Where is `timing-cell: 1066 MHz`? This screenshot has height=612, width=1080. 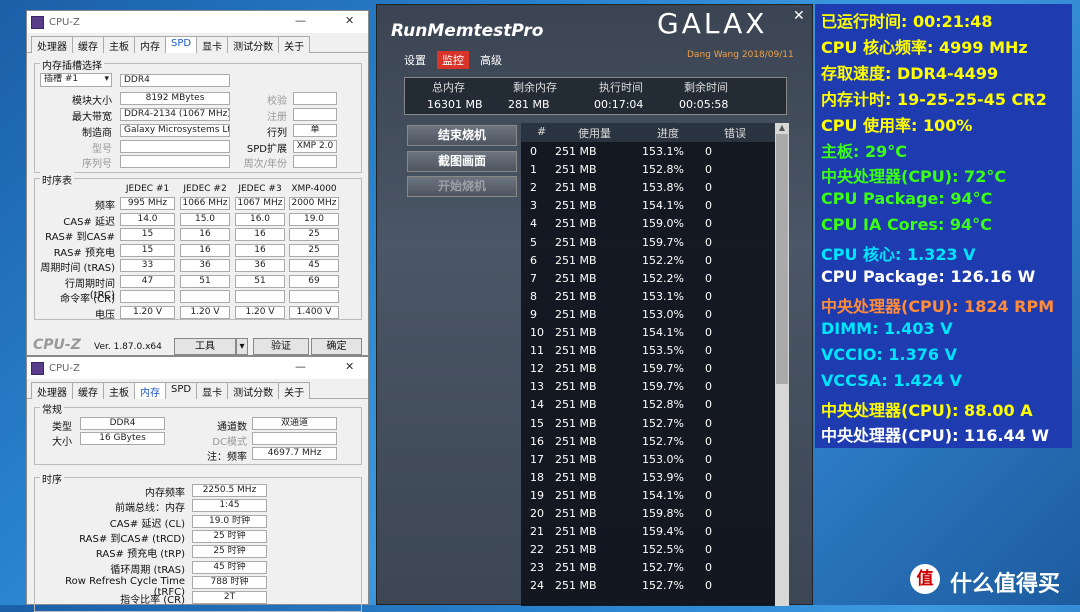
timing-cell: 1066 MHz is located at coordinates (205, 203).